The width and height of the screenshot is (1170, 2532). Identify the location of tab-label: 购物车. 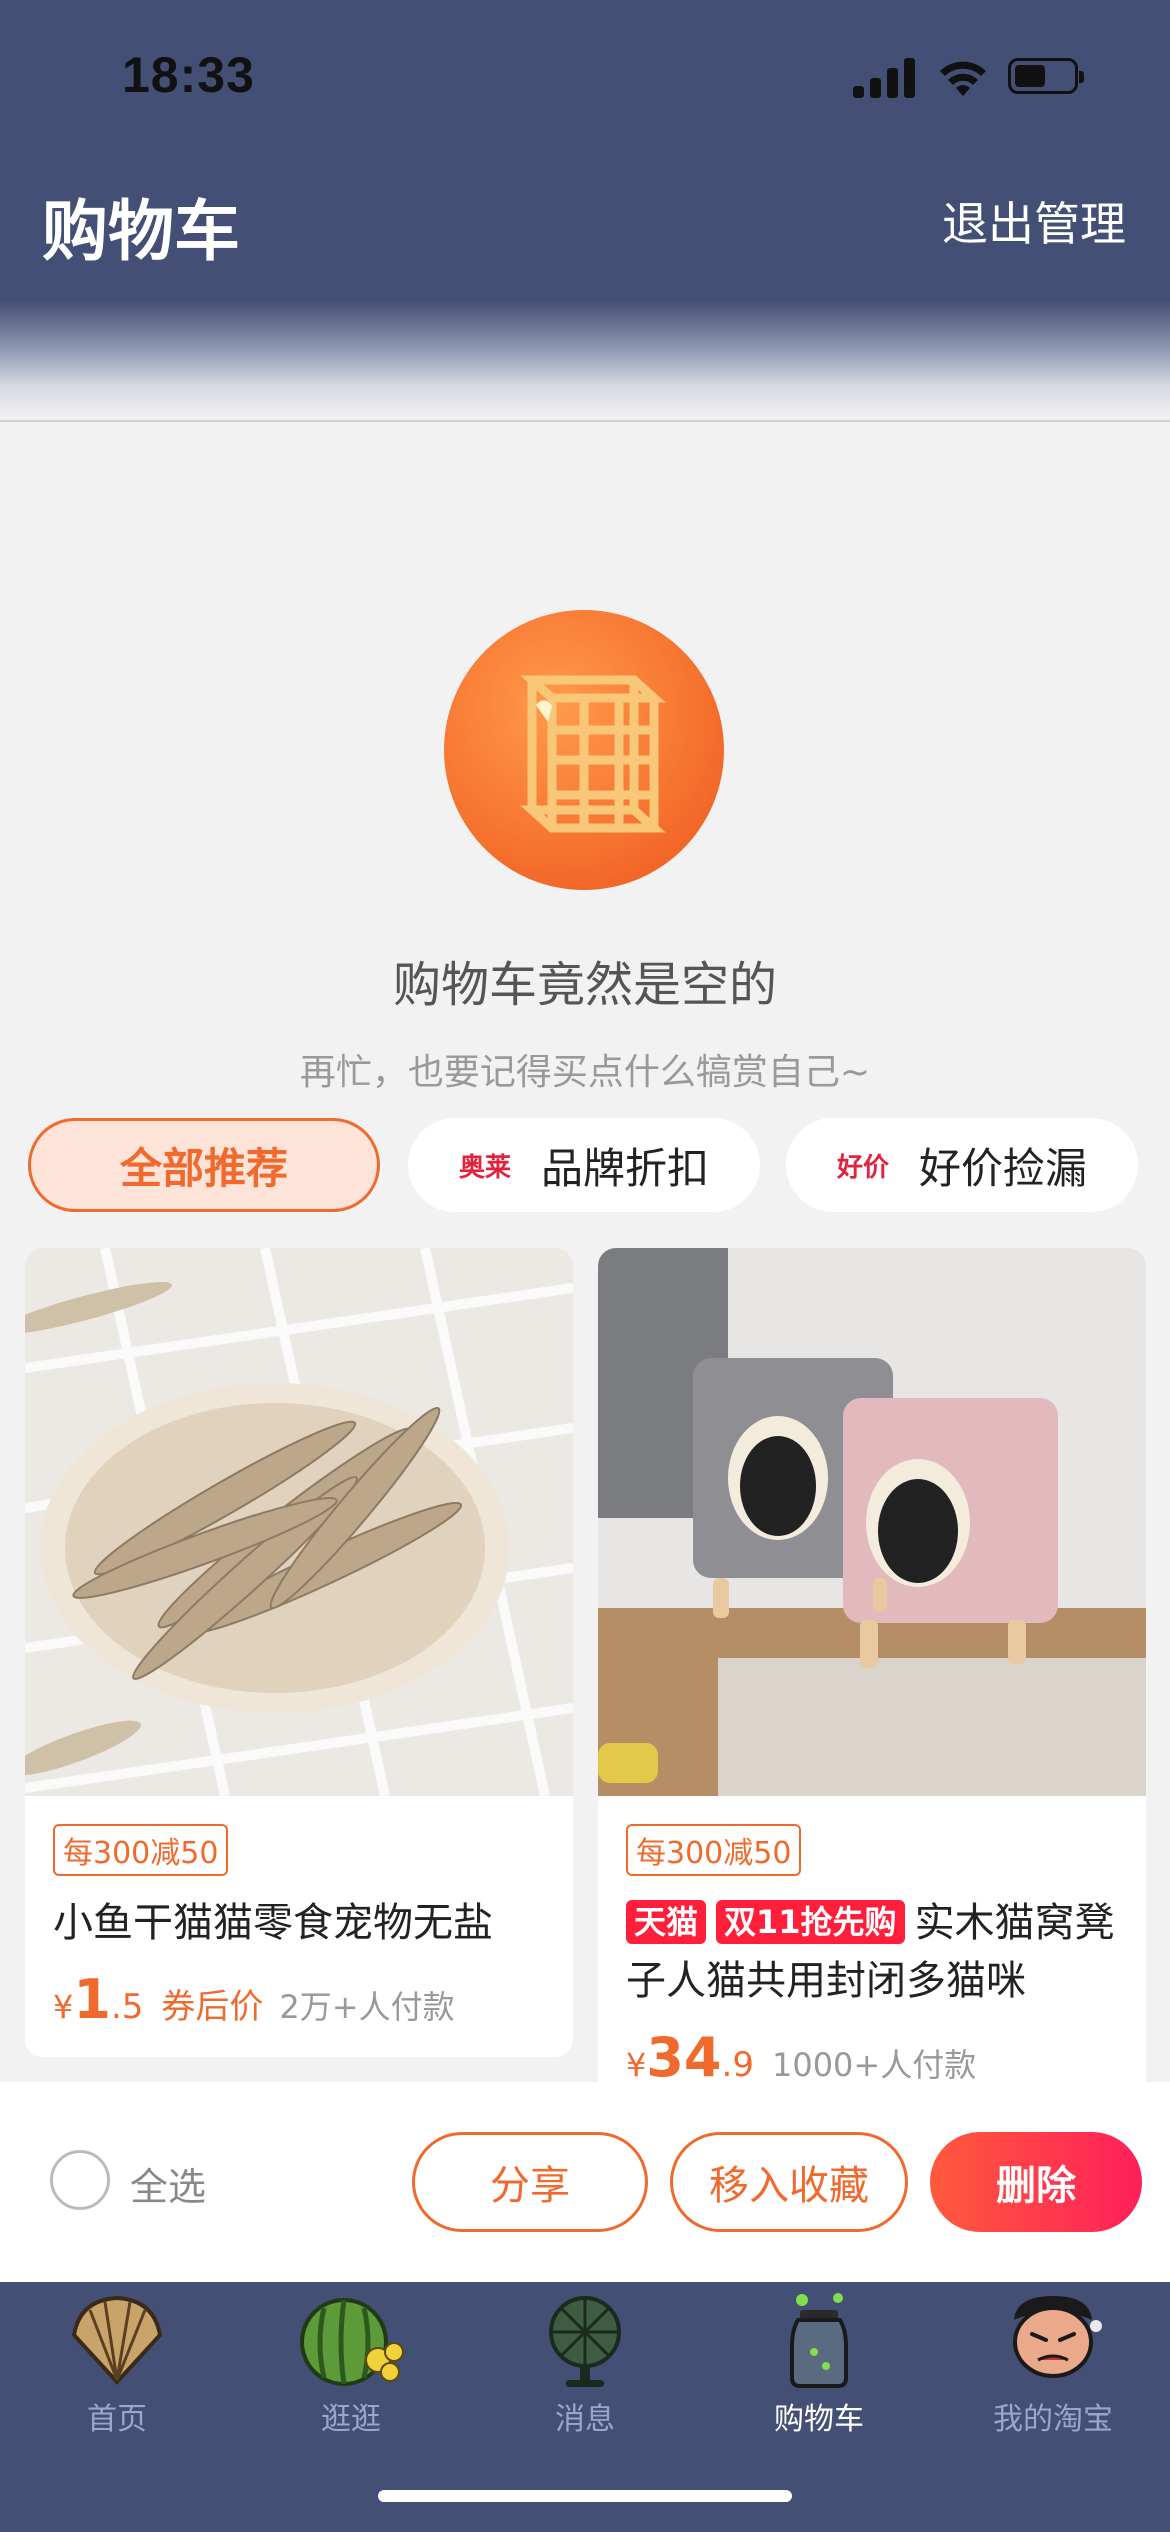
(819, 2419).